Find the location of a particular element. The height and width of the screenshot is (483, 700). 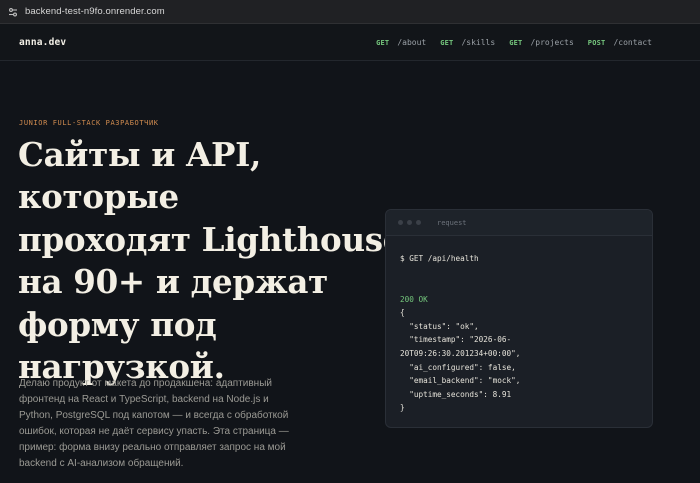

response-status: 200 OK is located at coordinates (414, 299).